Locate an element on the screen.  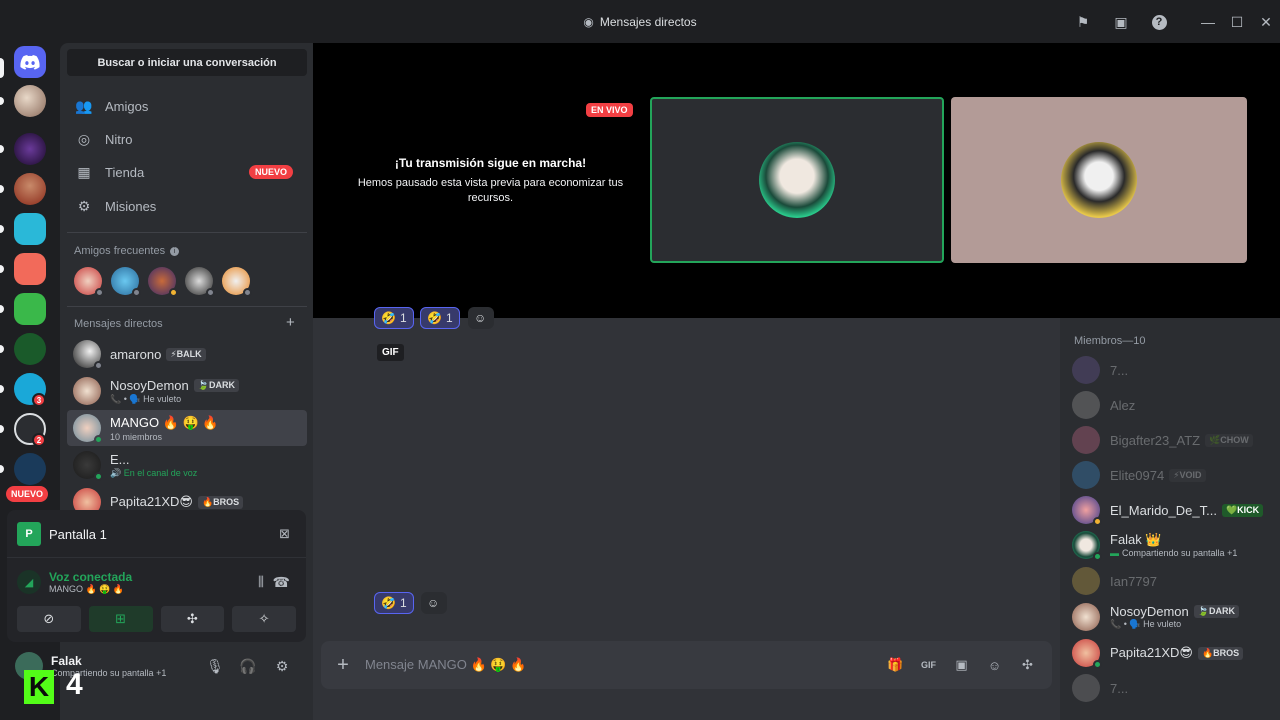
direct-messages-title: Mensajes directos is located at coordinates (186, 324).